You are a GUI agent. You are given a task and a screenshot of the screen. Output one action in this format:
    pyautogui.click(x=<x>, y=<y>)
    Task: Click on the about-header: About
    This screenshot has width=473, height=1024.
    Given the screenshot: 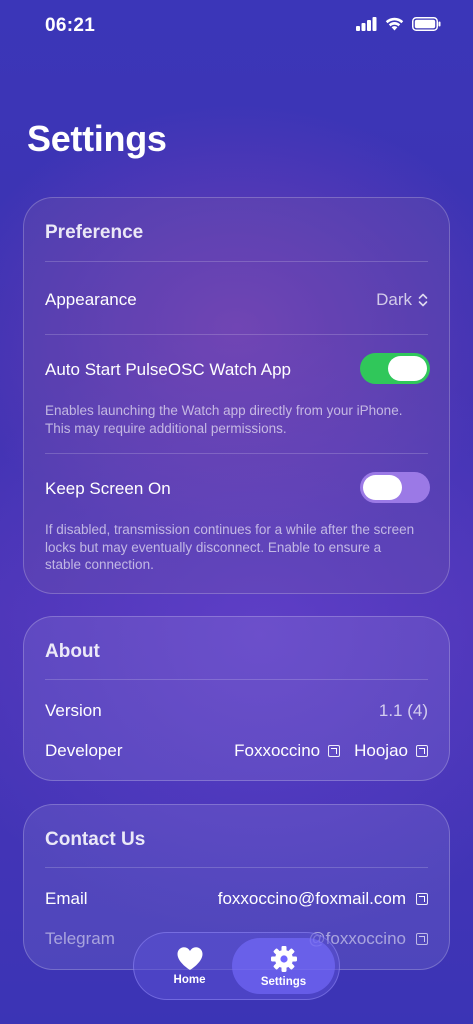 What is the action you would take?
    pyautogui.click(x=72, y=651)
    